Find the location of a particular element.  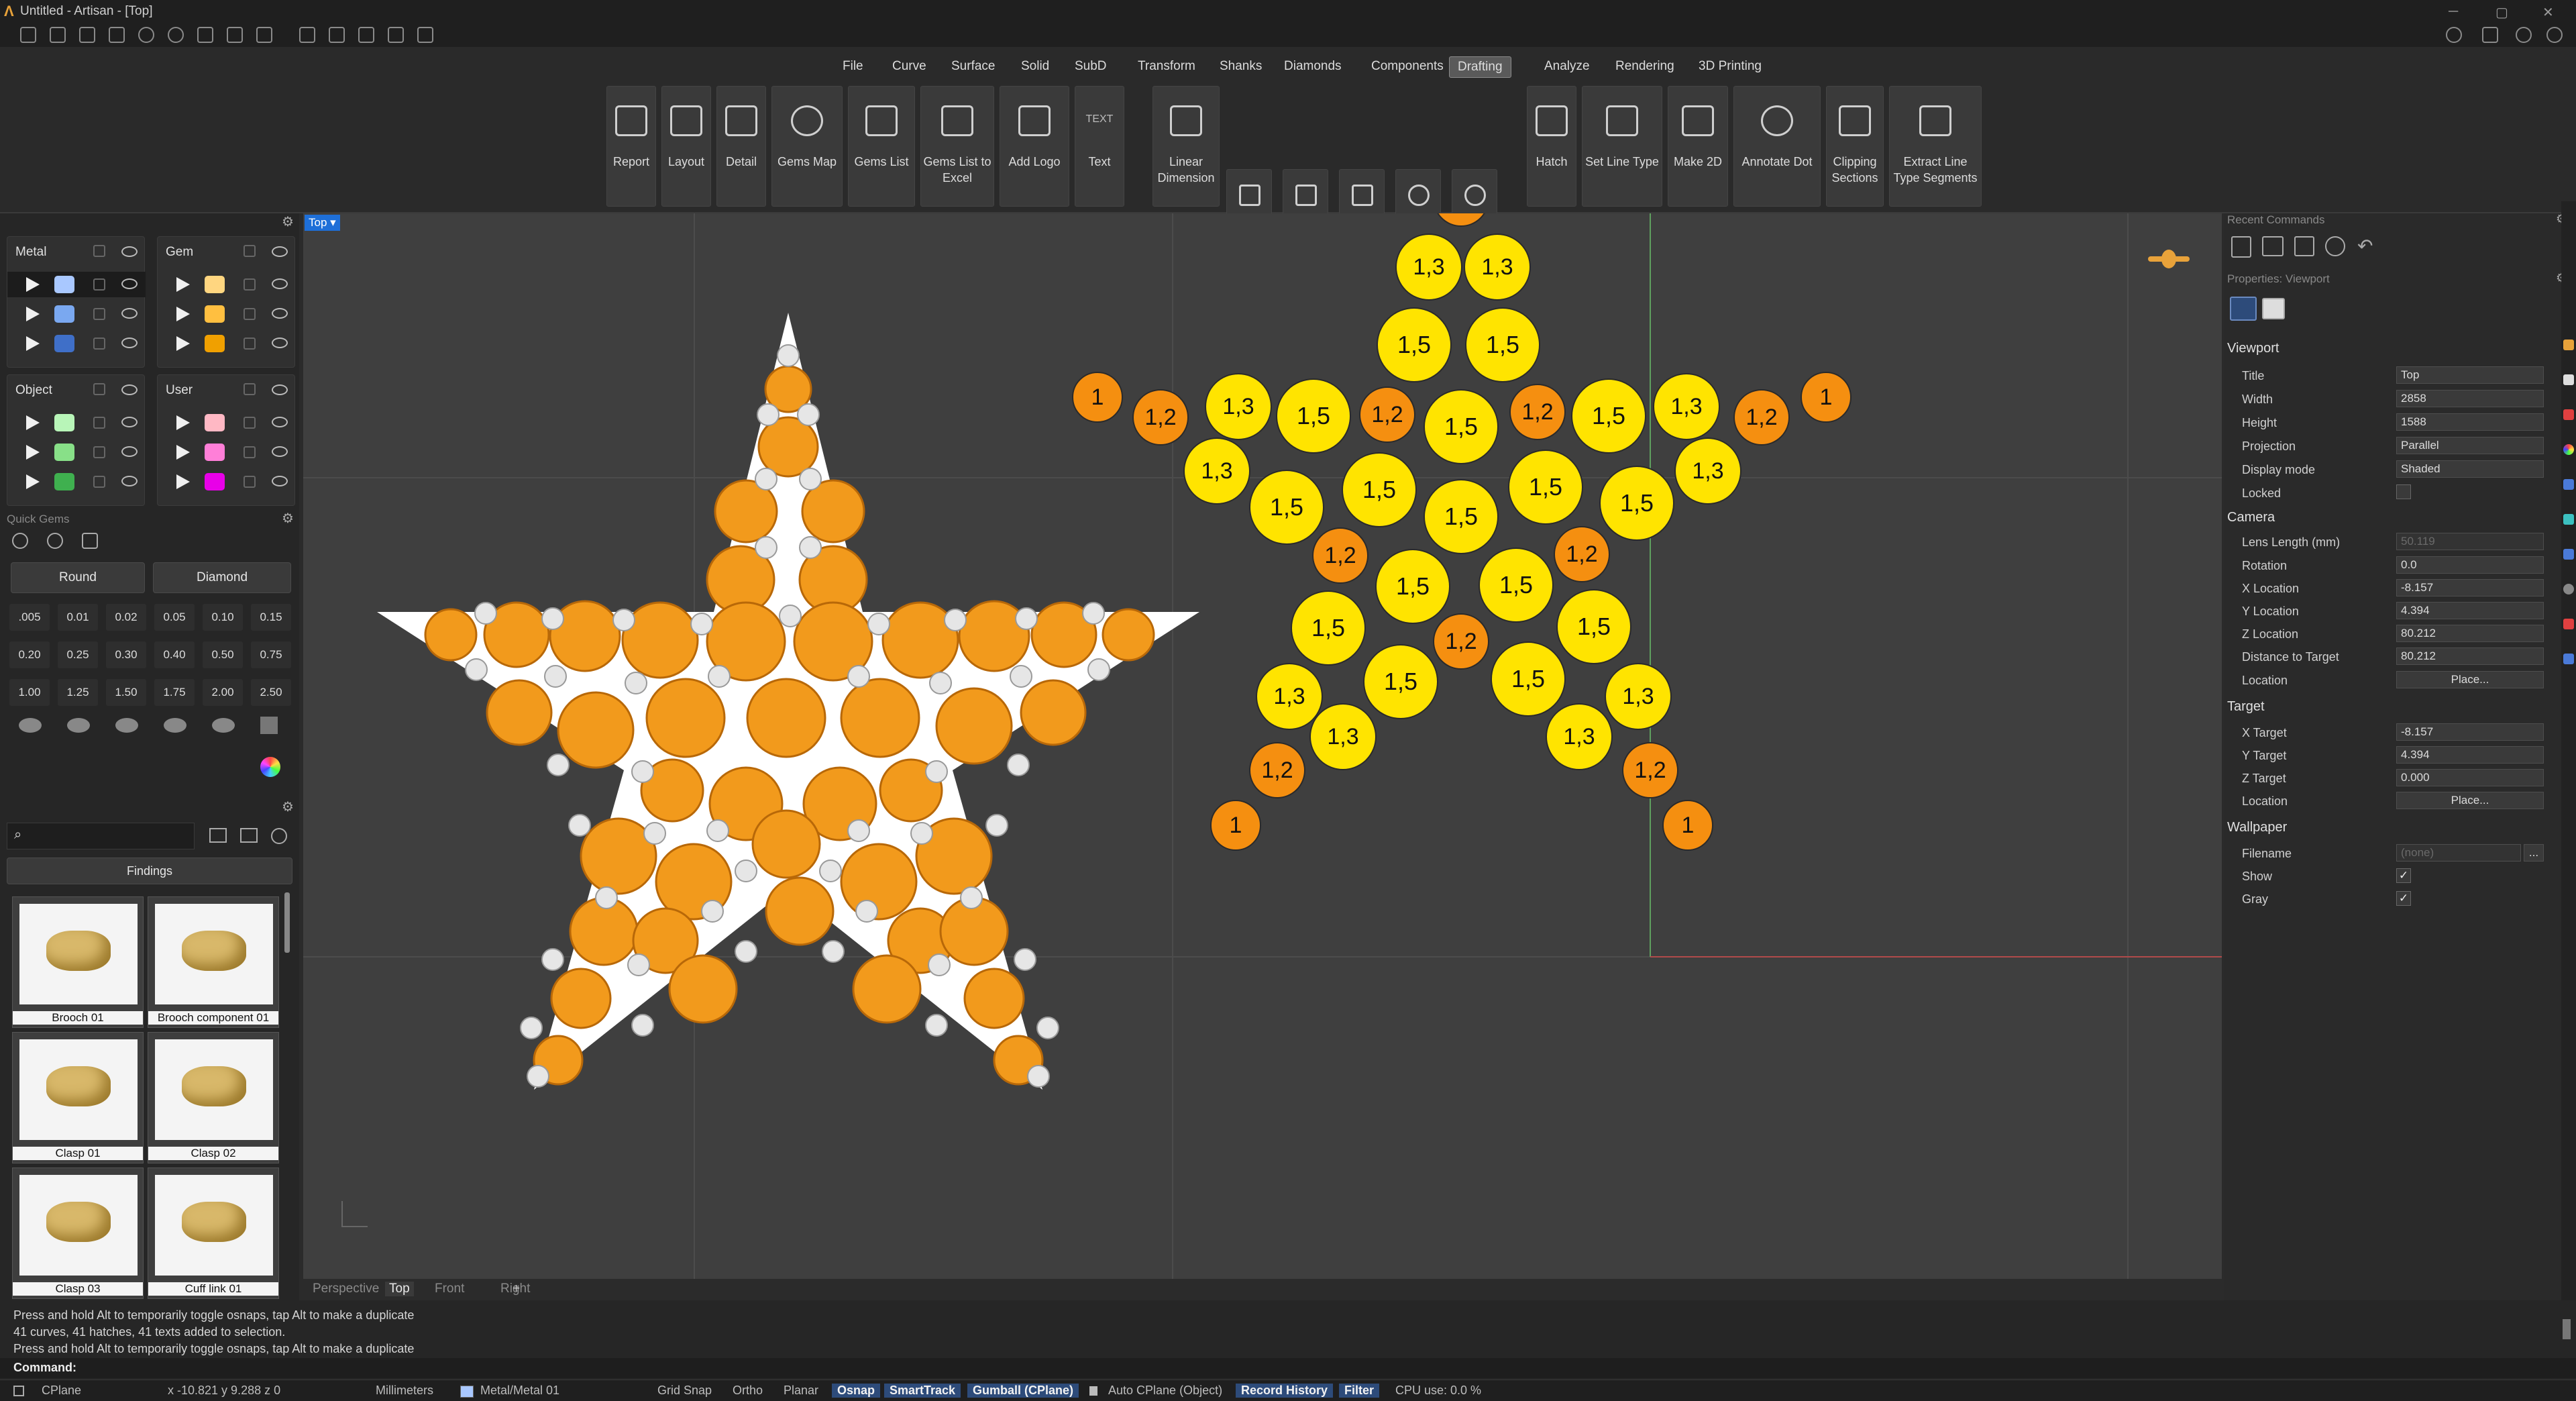

gems-list-button: Gems List is located at coordinates (881, 146).